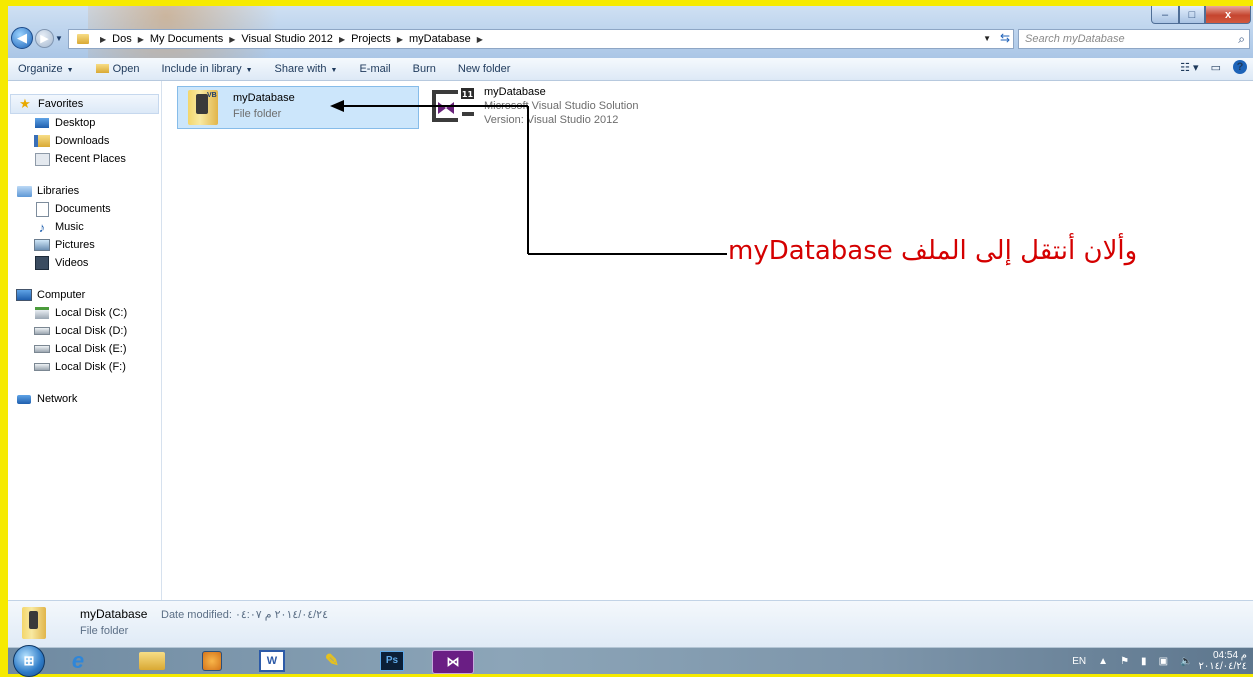 This screenshot has height=677, width=1253. I want to click on details-type: File folder, so click(104, 631).